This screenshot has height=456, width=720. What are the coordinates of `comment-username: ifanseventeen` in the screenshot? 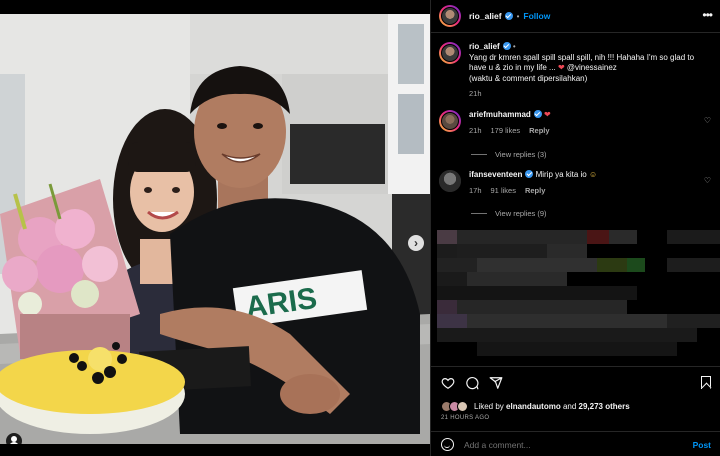 It's located at (495, 174).